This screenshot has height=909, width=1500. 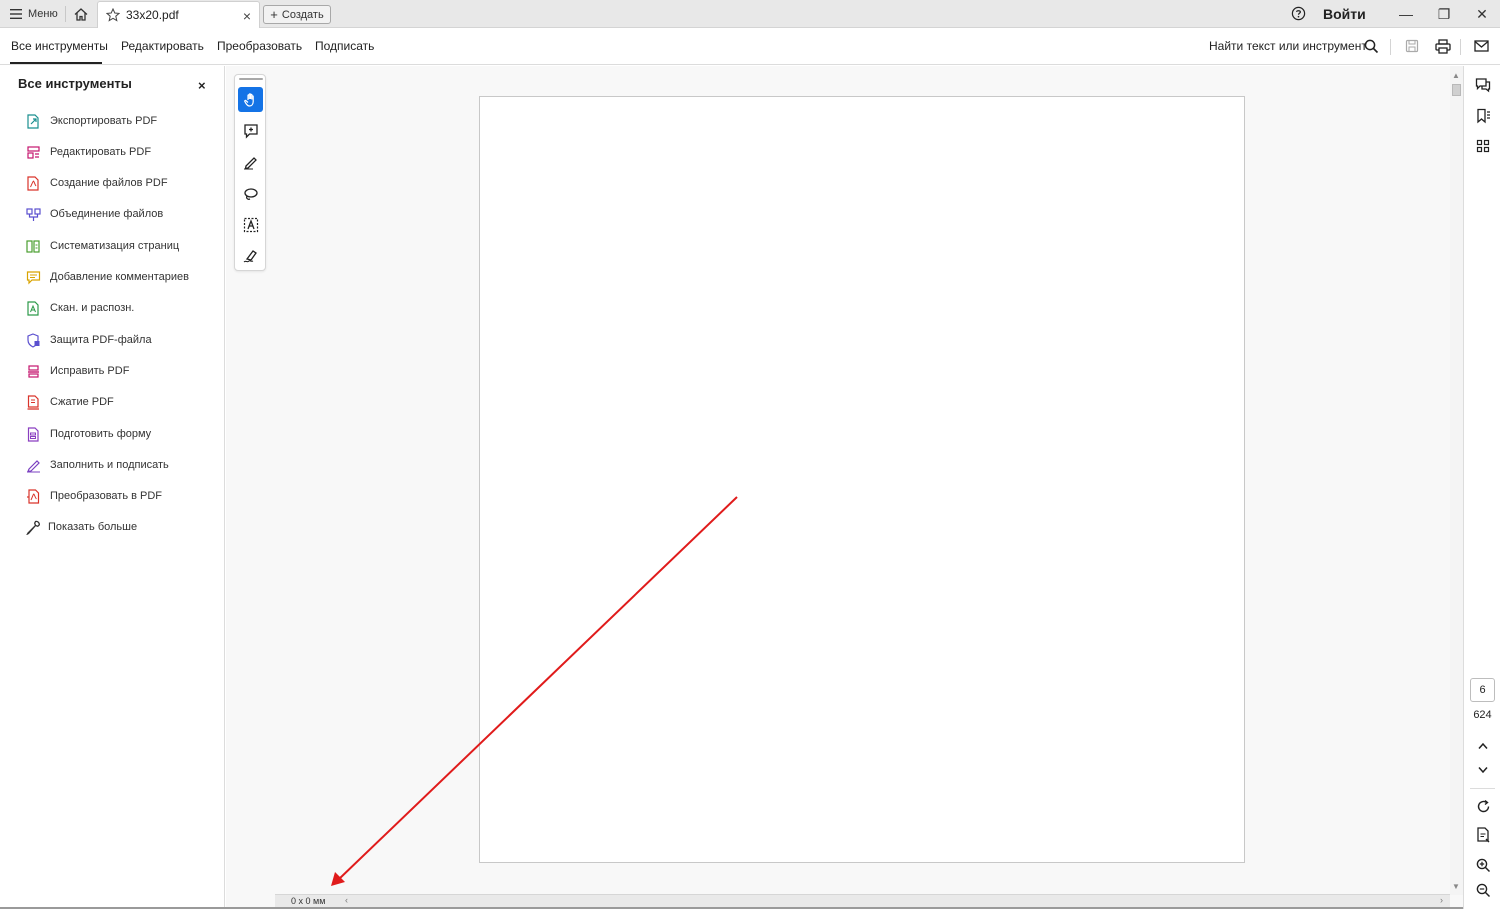 I want to click on scroll-up-icon: ▲, so click(x=1456, y=75).